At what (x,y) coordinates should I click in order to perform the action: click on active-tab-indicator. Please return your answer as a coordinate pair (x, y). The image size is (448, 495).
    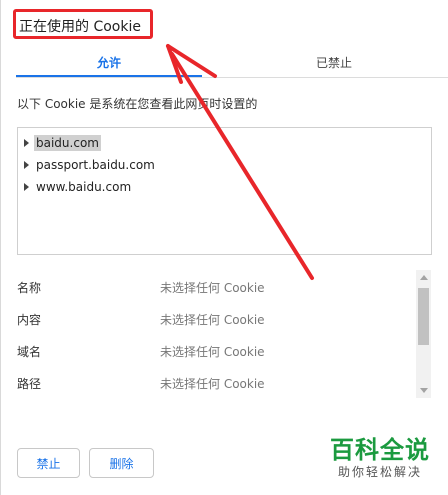
    Looking at the image, I should click on (109, 76).